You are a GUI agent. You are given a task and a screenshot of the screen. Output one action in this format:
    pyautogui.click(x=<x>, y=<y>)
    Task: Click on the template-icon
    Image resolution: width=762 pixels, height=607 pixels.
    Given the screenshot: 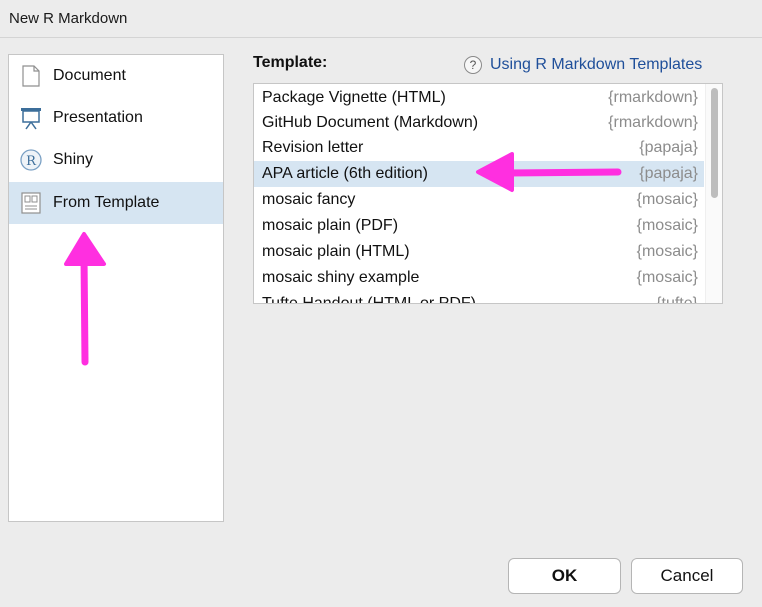 What is the action you would take?
    pyautogui.click(x=31, y=203)
    